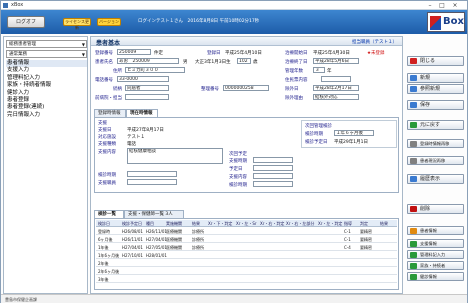 The image size is (468, 303). What do you see at coordinates (374, 42) in the screenshot?
I see `staff-link: 担当職員（テスト１）` at bounding box center [374, 42].